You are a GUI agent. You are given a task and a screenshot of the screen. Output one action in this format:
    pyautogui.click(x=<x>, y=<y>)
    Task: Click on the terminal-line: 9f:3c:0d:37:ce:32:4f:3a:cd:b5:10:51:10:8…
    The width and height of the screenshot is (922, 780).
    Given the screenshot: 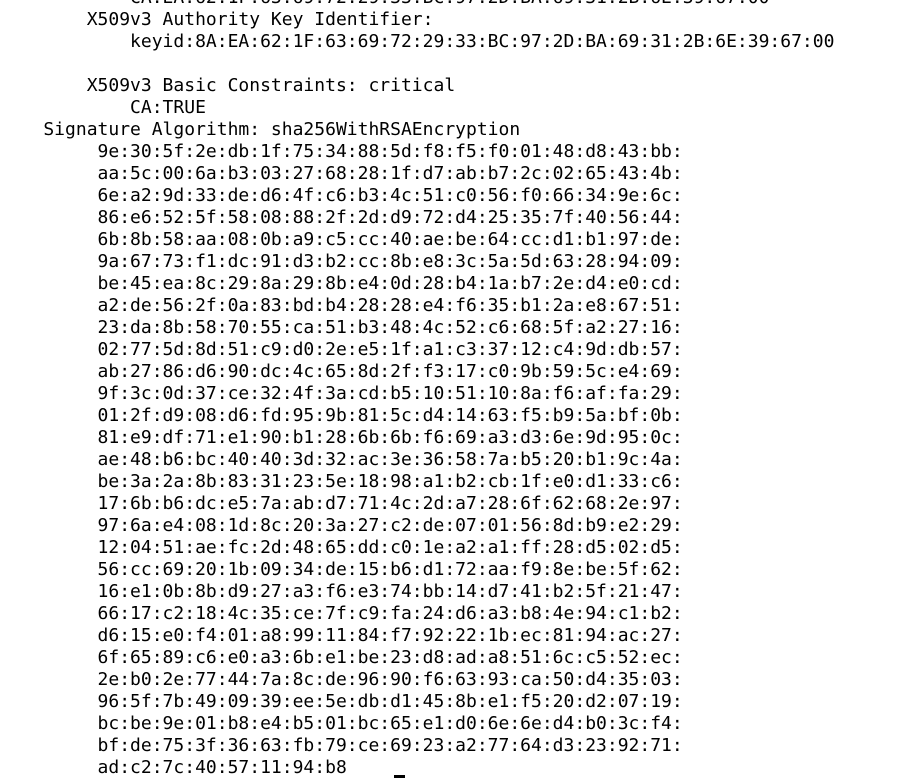 What is the action you would take?
    pyautogui.click(x=341, y=393)
    